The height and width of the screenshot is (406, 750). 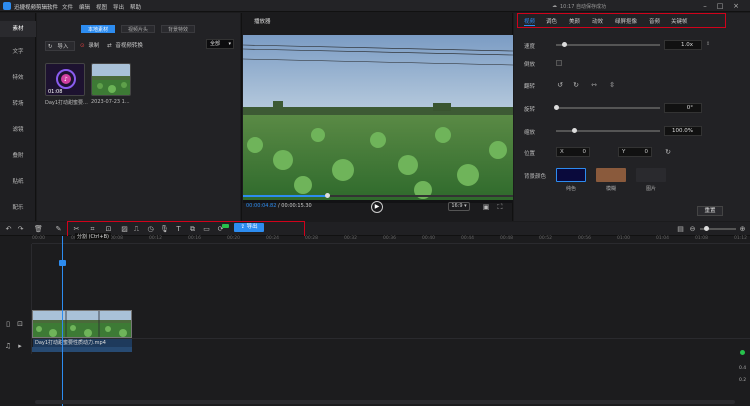 I want to click on nav-media: 素材, so click(x=18, y=29).